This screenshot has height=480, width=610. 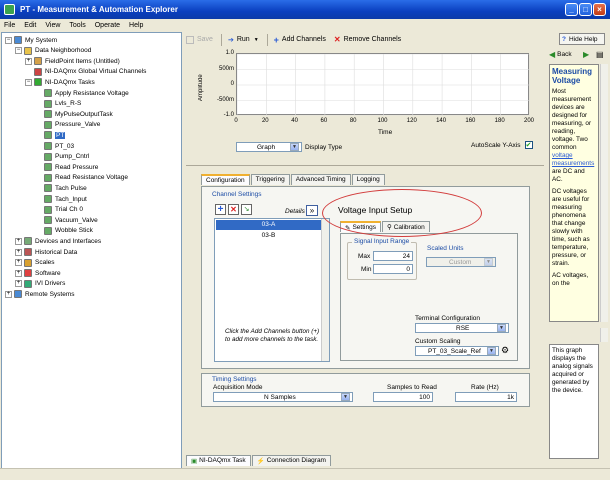 I want to click on tab-connection-diagram: ⚡ Connection Diagram, so click(x=291, y=460).